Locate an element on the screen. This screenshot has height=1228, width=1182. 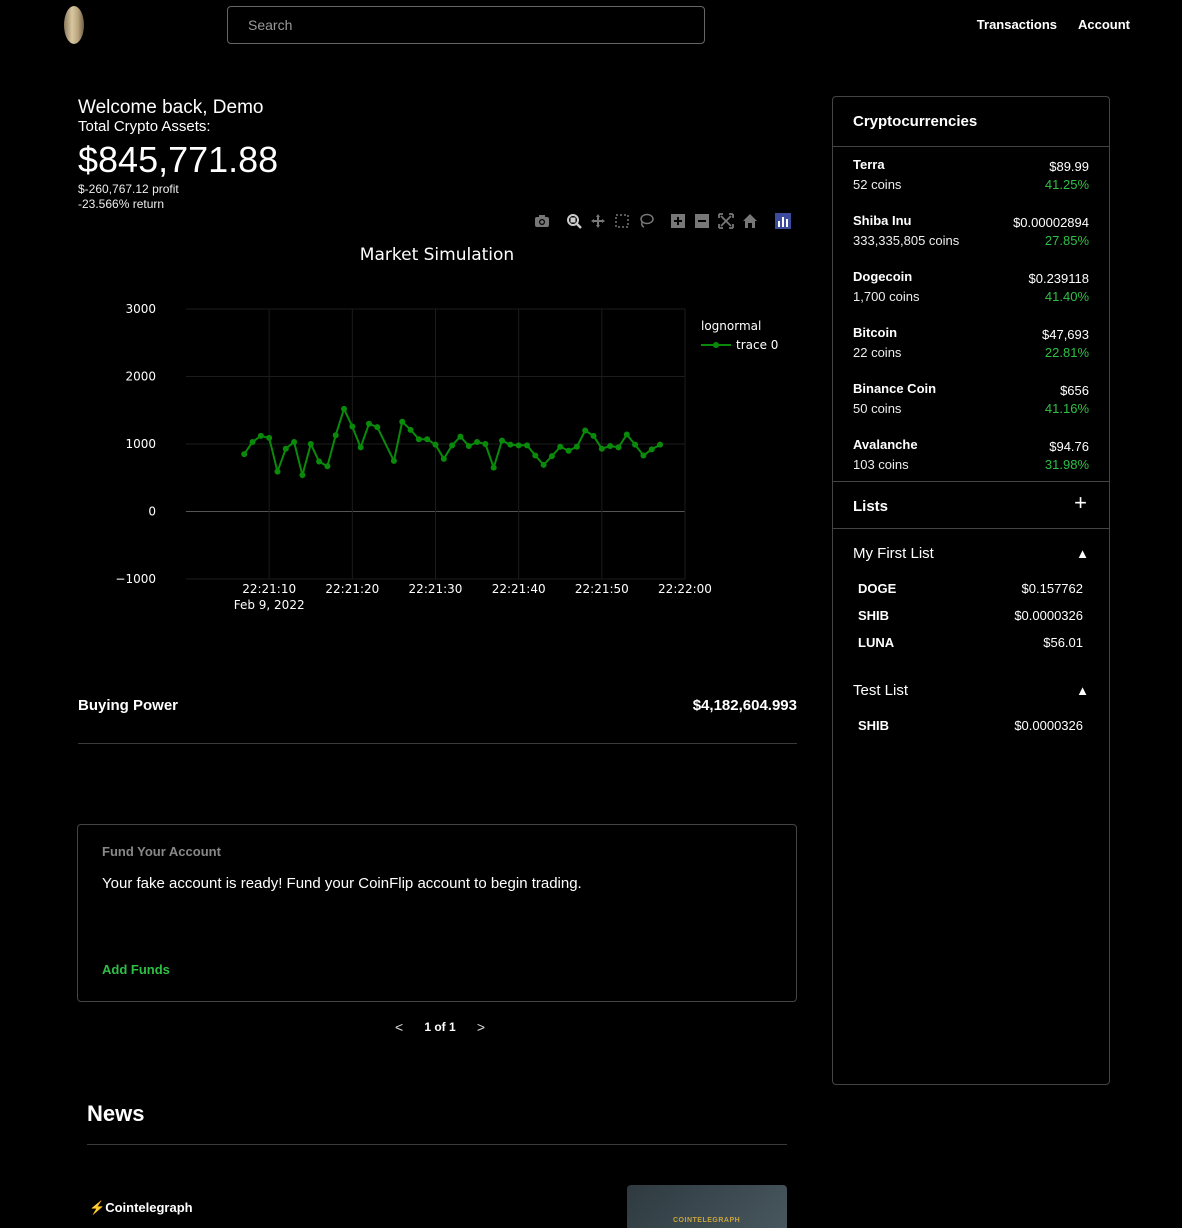
watchlist-item: LUNA $56.01 is located at coordinates (971, 640).